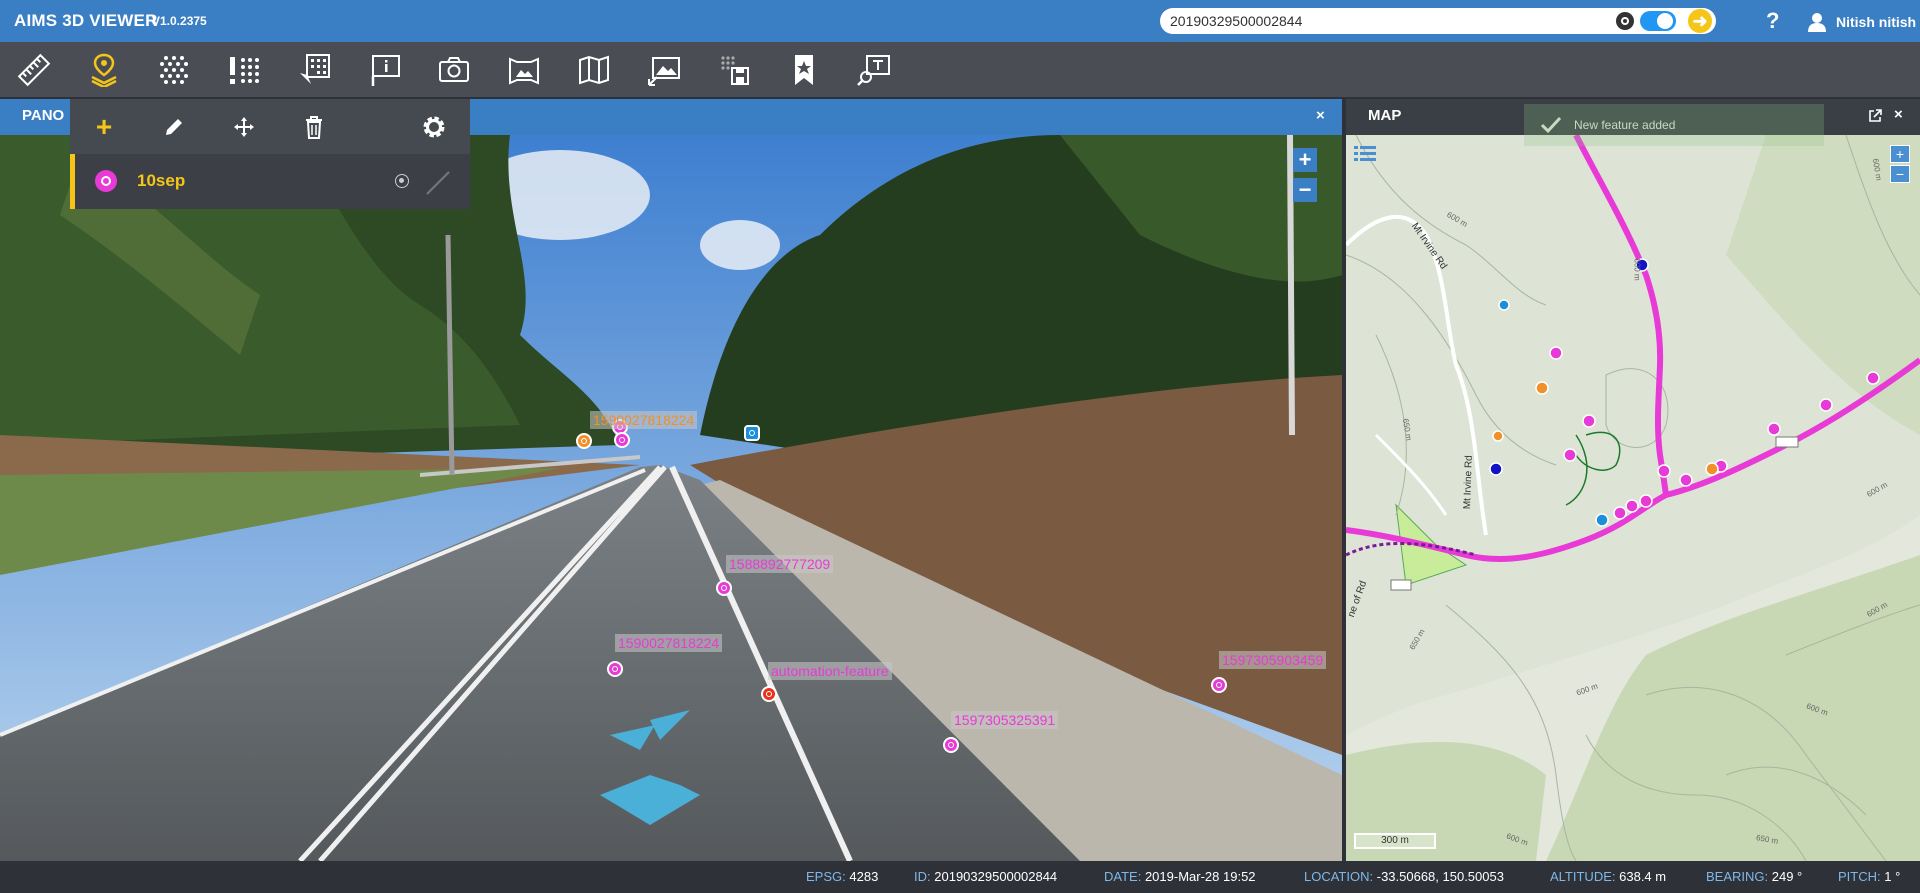 The image size is (1920, 893). What do you see at coordinates (1900, 174) in the screenshot?
I see `map-zoom-out-button: −` at bounding box center [1900, 174].